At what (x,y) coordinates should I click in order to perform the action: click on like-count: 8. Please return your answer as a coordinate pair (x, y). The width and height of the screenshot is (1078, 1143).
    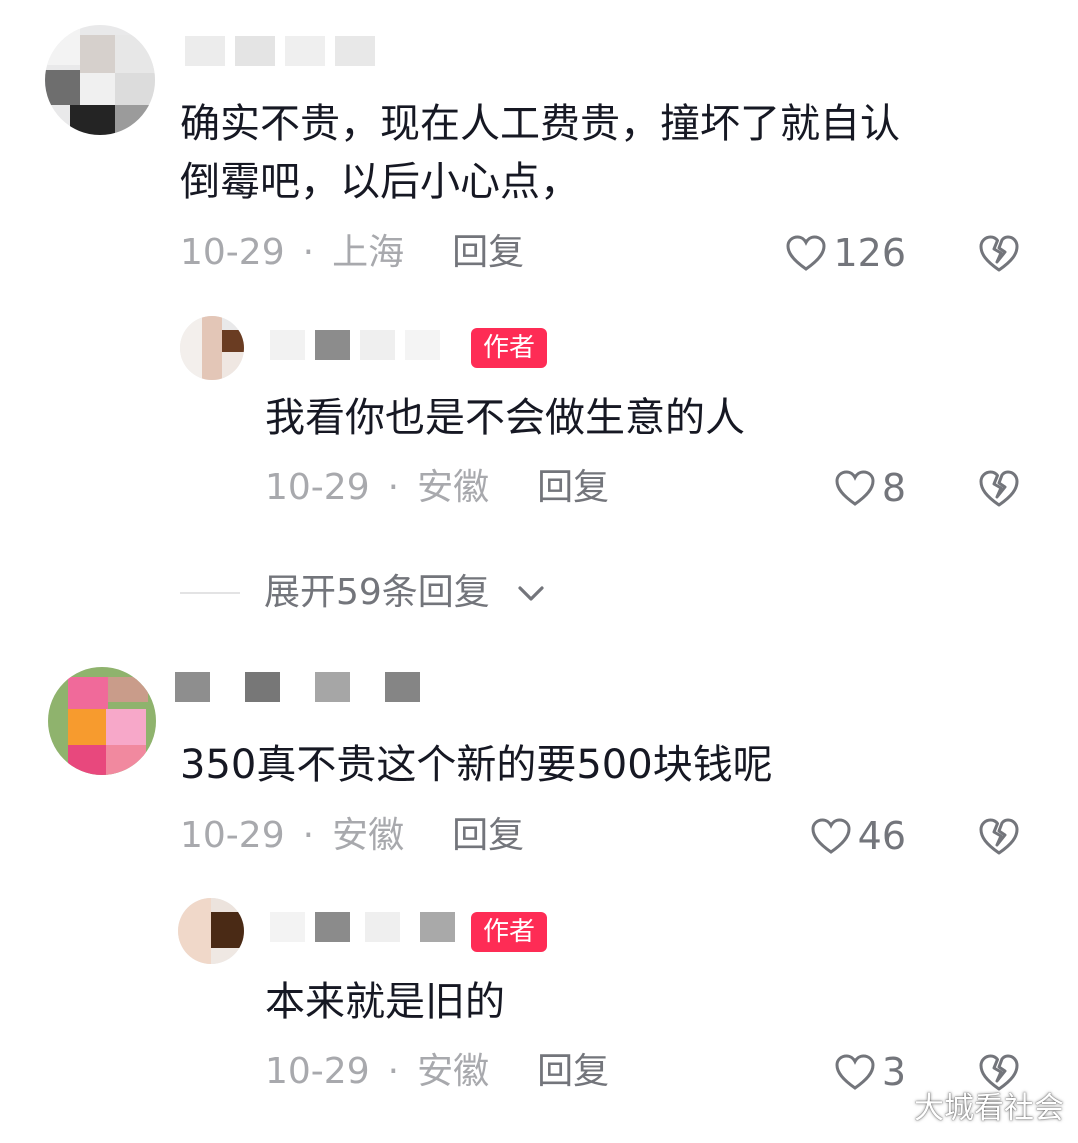
    Looking at the image, I should click on (893, 488).